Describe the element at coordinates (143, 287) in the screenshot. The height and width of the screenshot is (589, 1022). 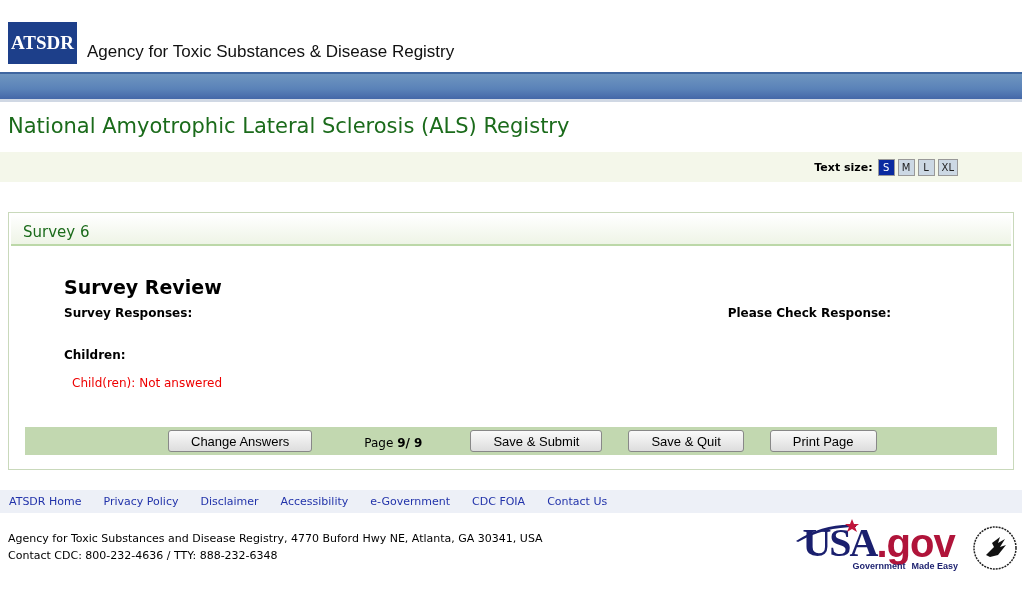
I see `section-heading: Survey Review` at that location.